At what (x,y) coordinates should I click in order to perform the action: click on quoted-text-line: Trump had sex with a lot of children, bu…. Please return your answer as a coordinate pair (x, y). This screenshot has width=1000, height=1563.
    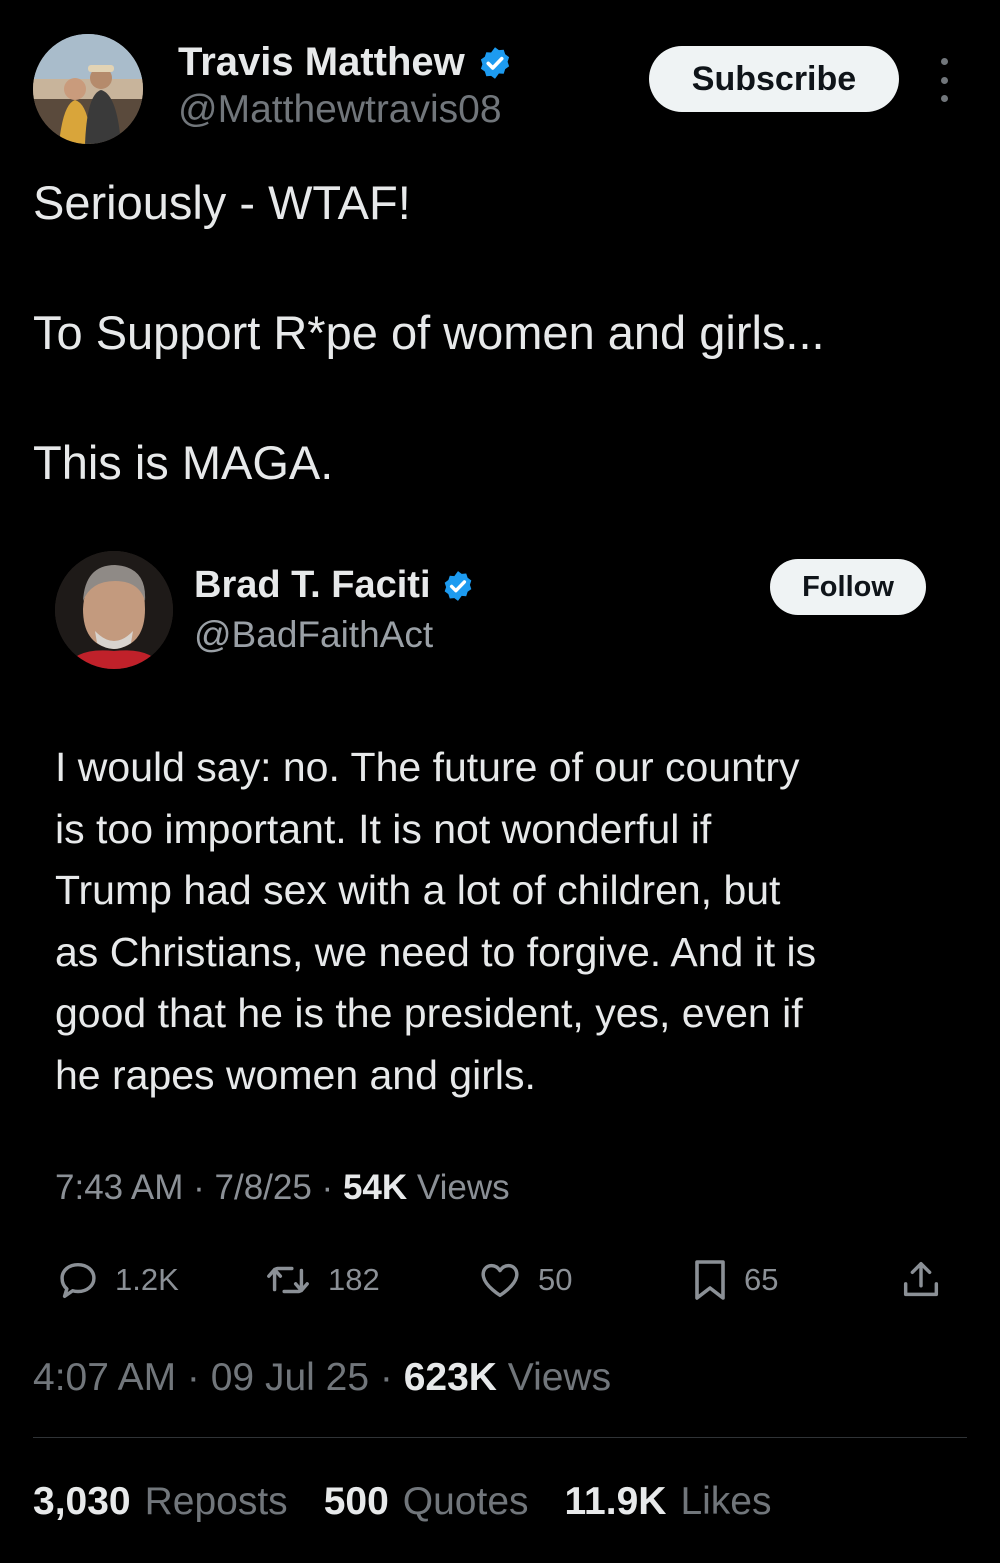
    Looking at the image, I should click on (418, 890).